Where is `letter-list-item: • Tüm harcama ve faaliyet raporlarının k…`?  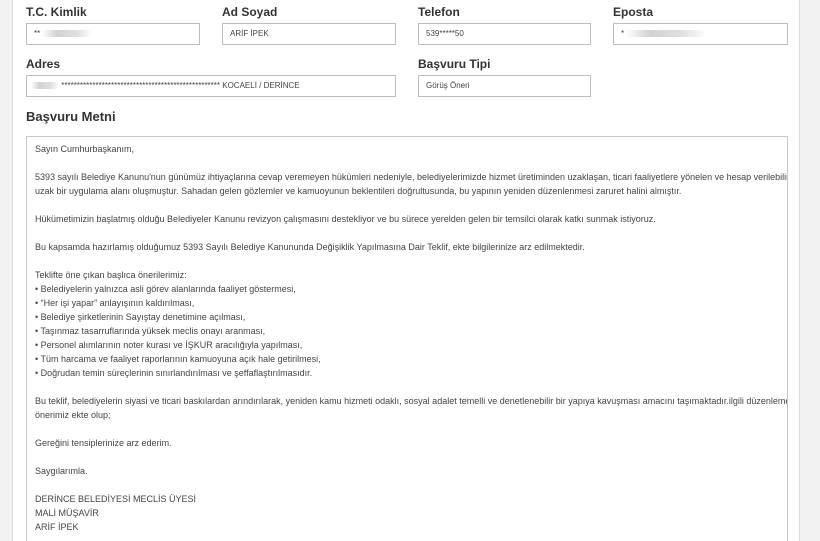 letter-list-item: • Tüm harcama ve faaliyet raporlarının k… is located at coordinates (178, 359).